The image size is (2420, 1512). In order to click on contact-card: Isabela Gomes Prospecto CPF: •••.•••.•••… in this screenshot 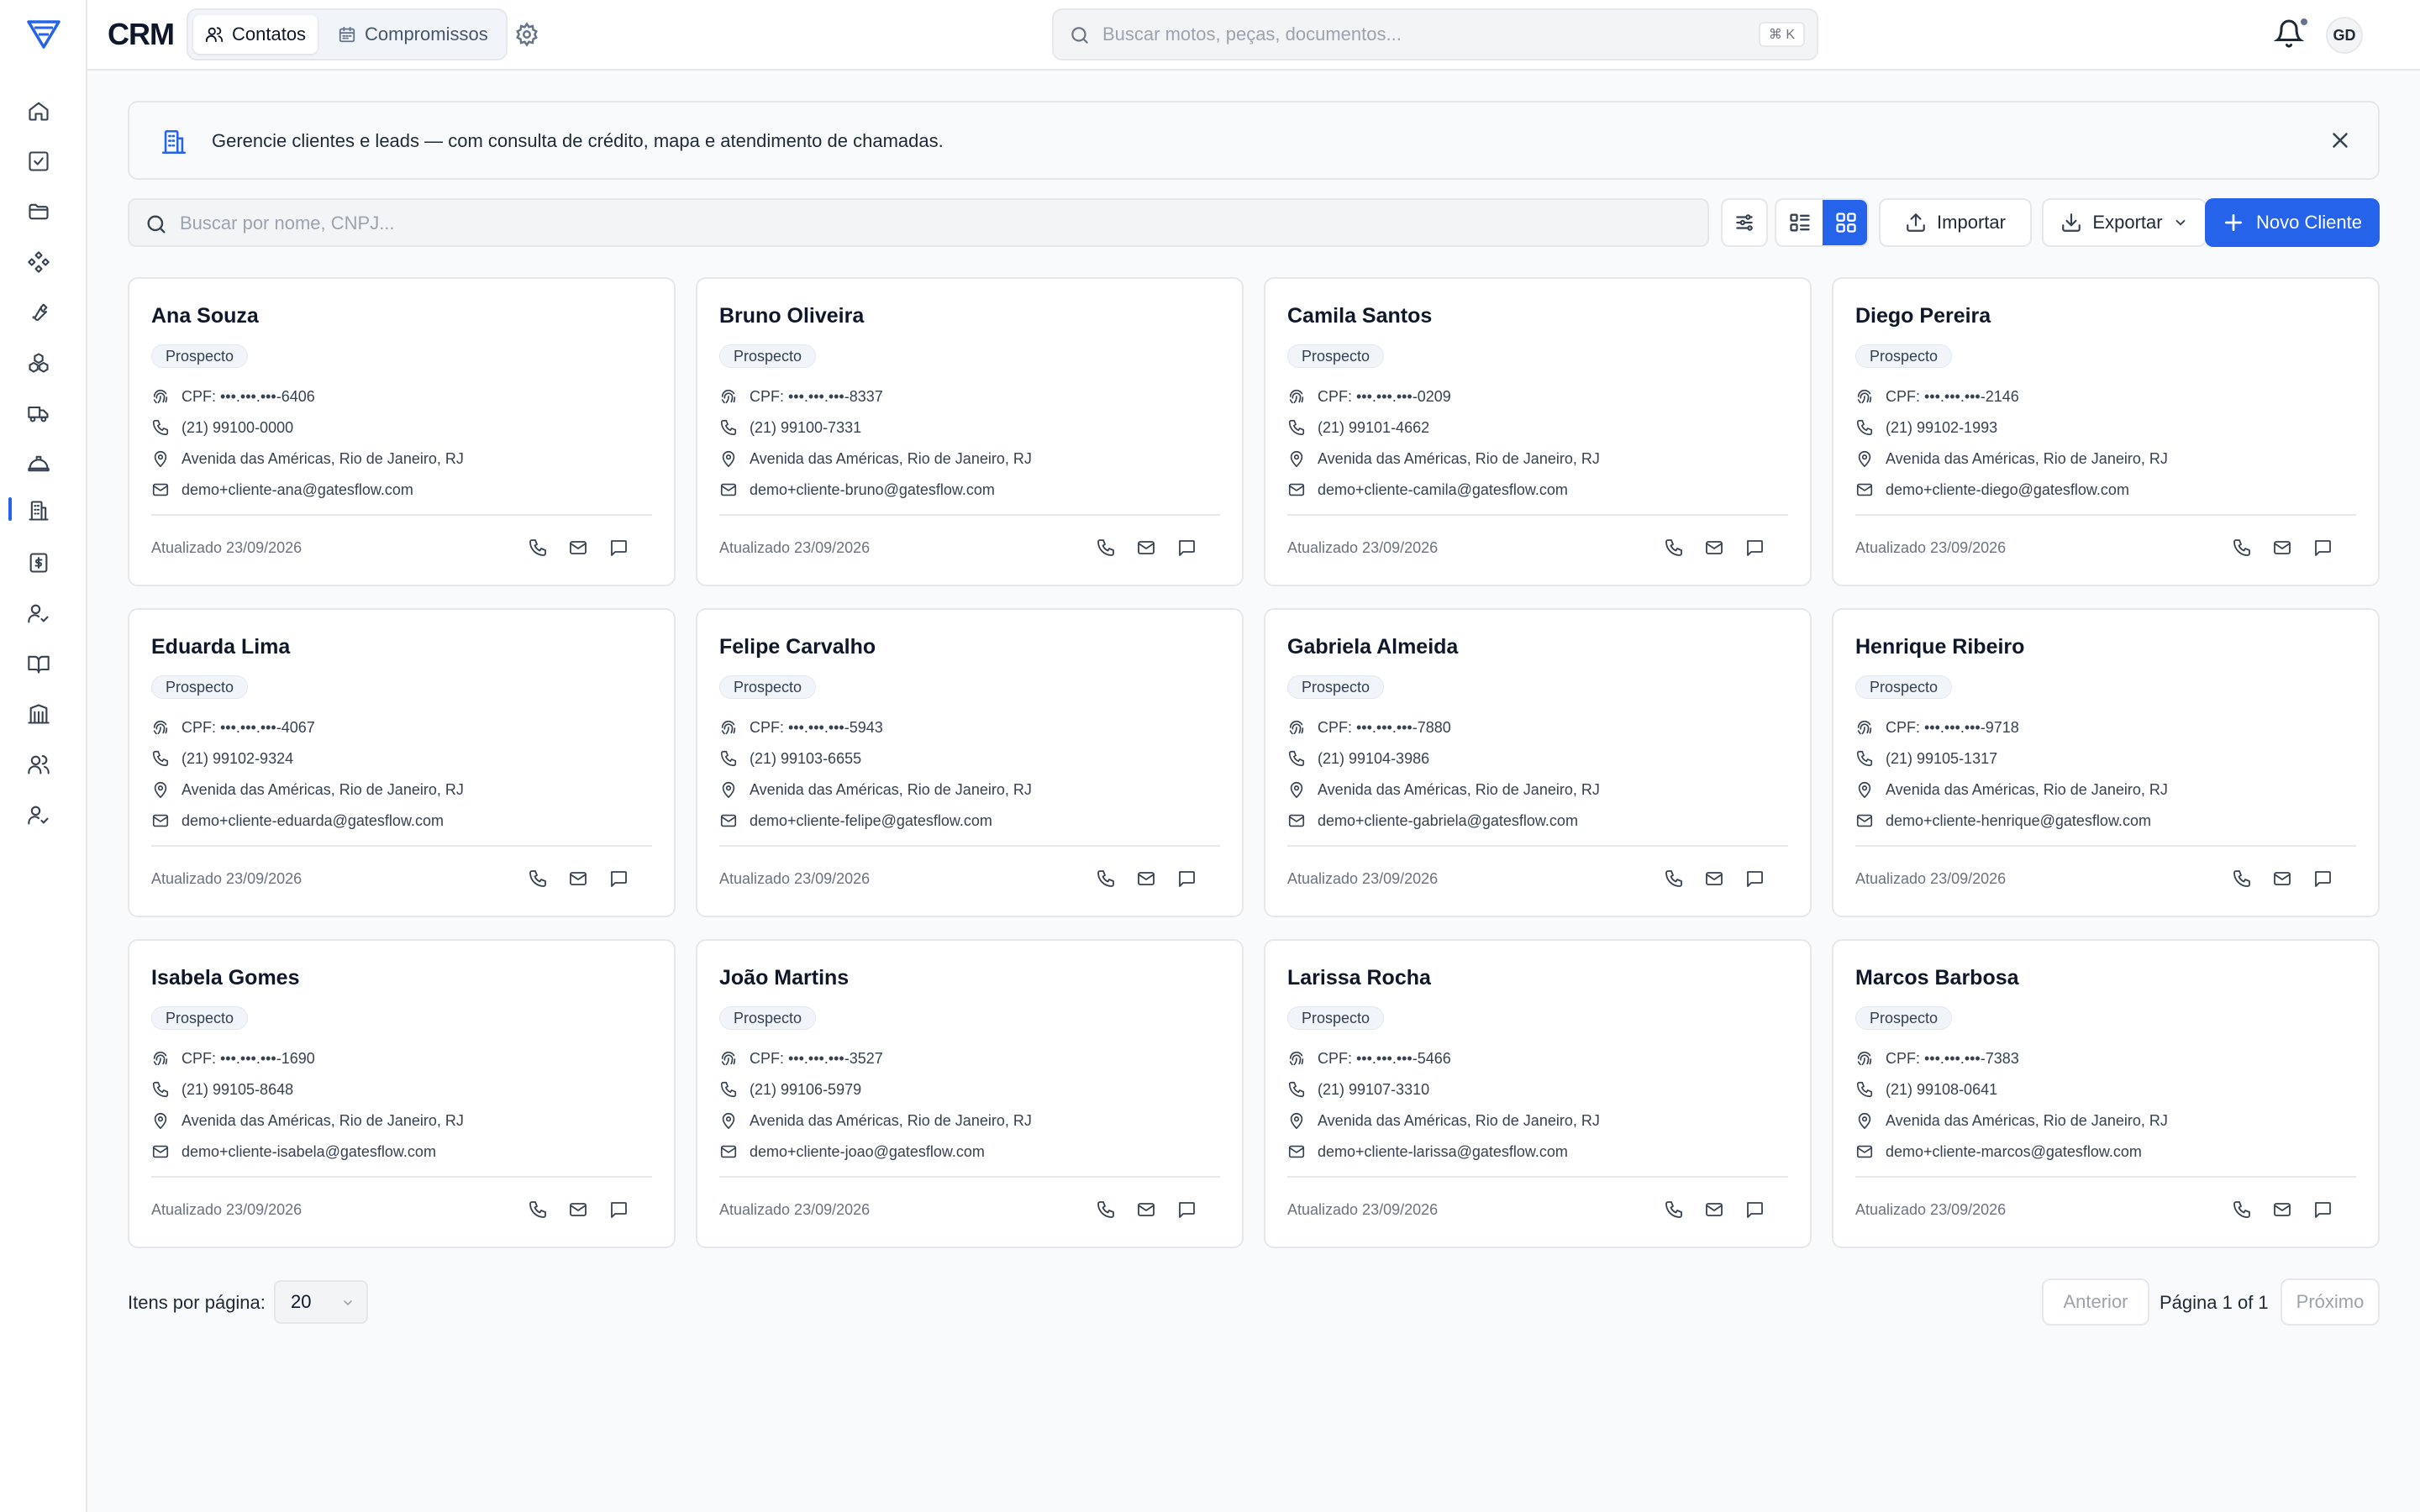, I will do `click(402, 1093)`.